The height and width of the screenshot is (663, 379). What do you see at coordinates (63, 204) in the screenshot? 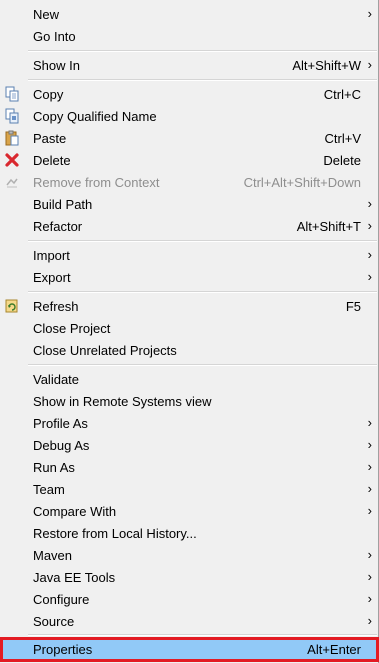
I see `menu-item-label: Build Path` at bounding box center [63, 204].